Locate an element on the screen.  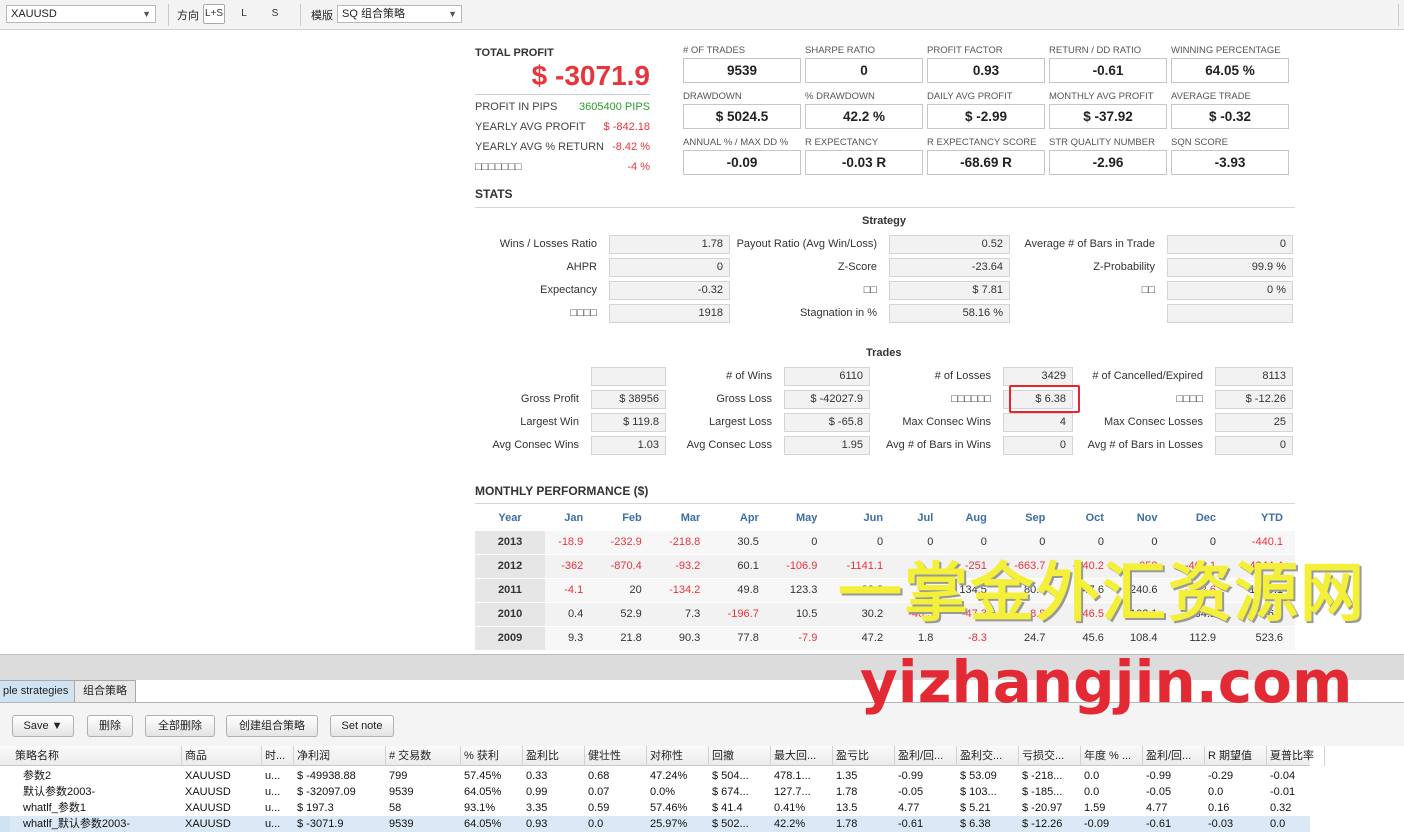
metric-label: SHARPE RATIO is located at coordinates (840, 50).